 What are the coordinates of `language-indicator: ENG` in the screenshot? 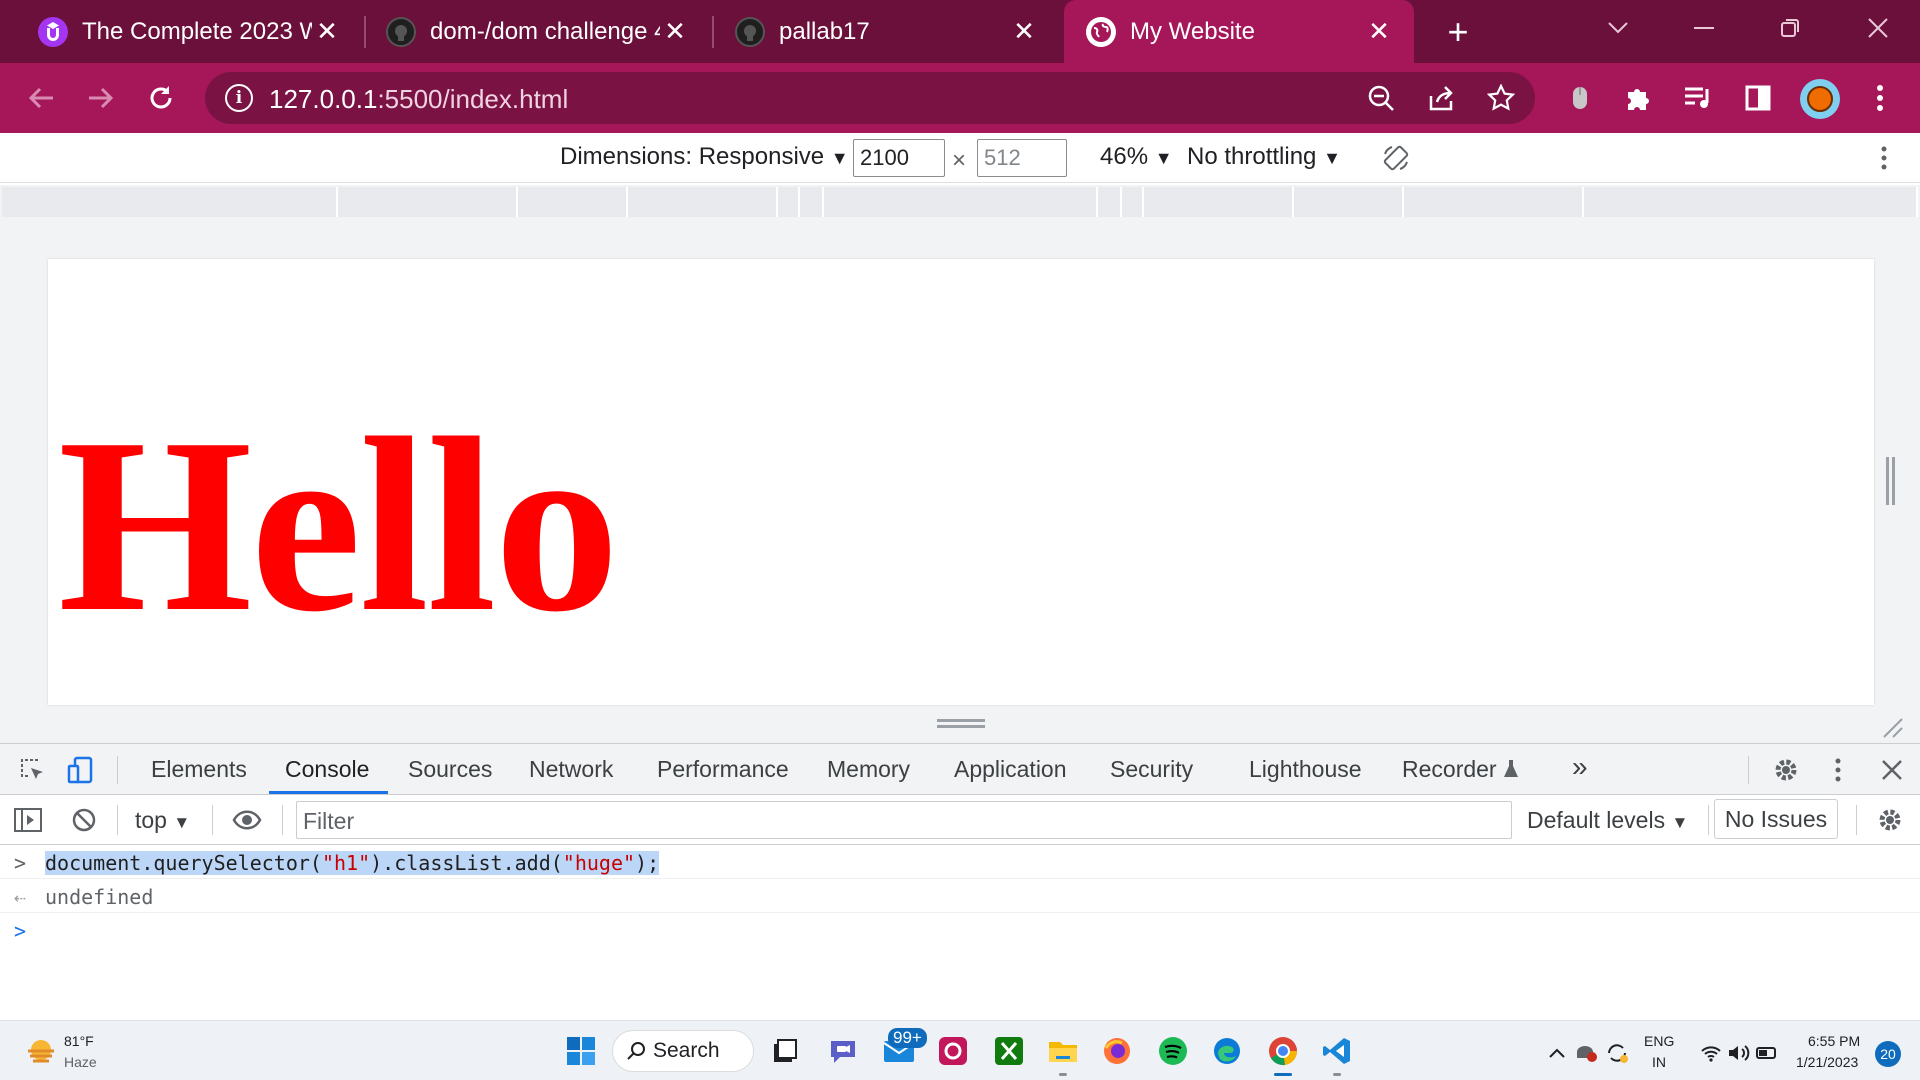 It's located at (1659, 1041).